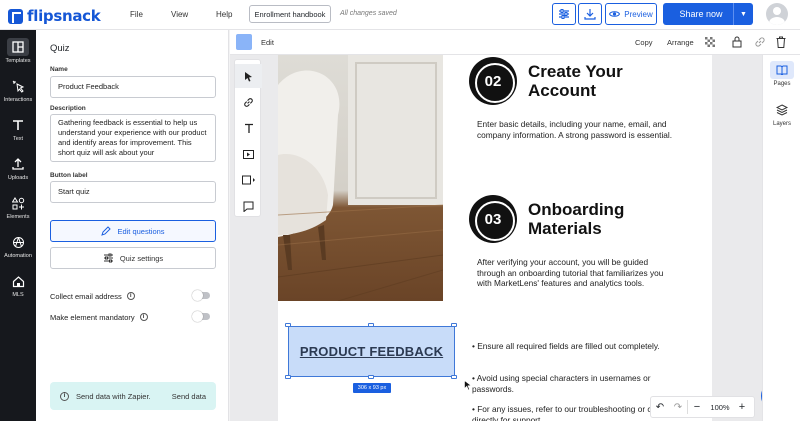 The height and width of the screenshot is (421, 800). What do you see at coordinates (201, 295) in the screenshot?
I see `collect-email-toggle` at bounding box center [201, 295].